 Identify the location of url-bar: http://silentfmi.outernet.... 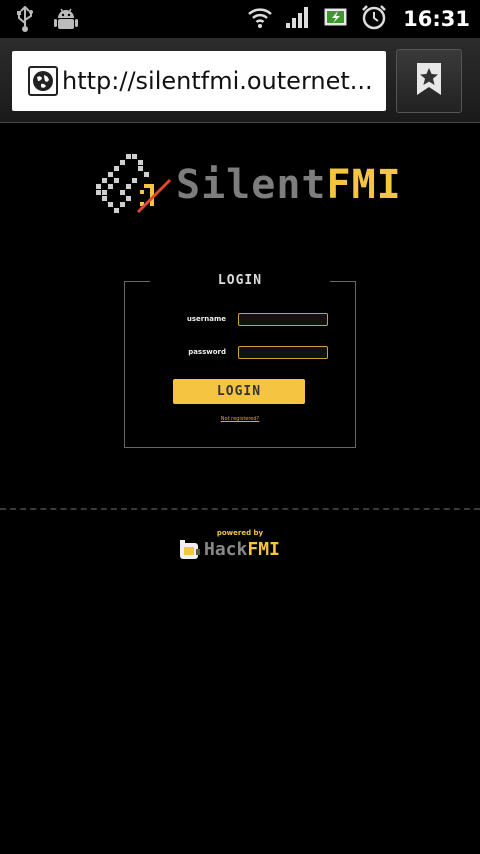
(199, 81).